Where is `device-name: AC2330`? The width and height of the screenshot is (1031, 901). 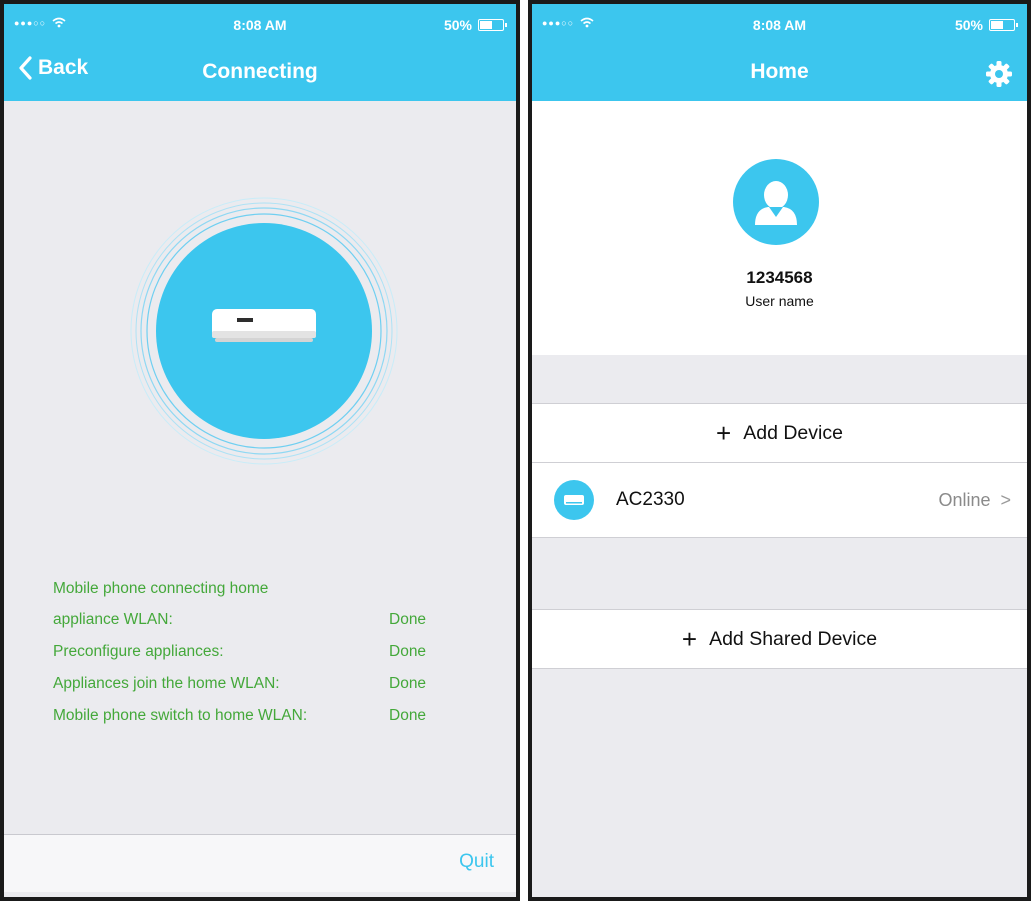 device-name: AC2330 is located at coordinates (650, 499).